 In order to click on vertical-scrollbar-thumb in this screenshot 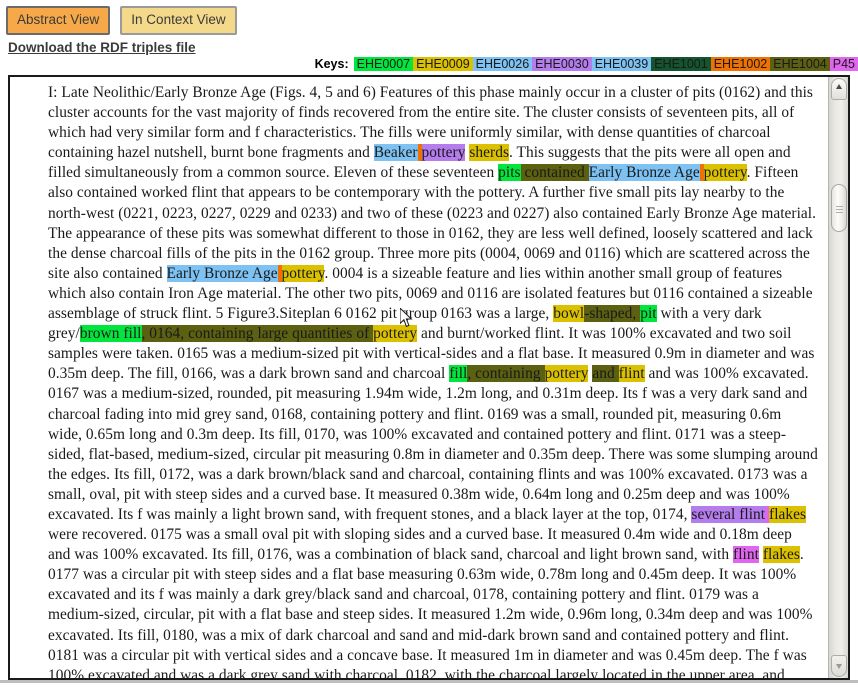, I will do `click(839, 208)`.